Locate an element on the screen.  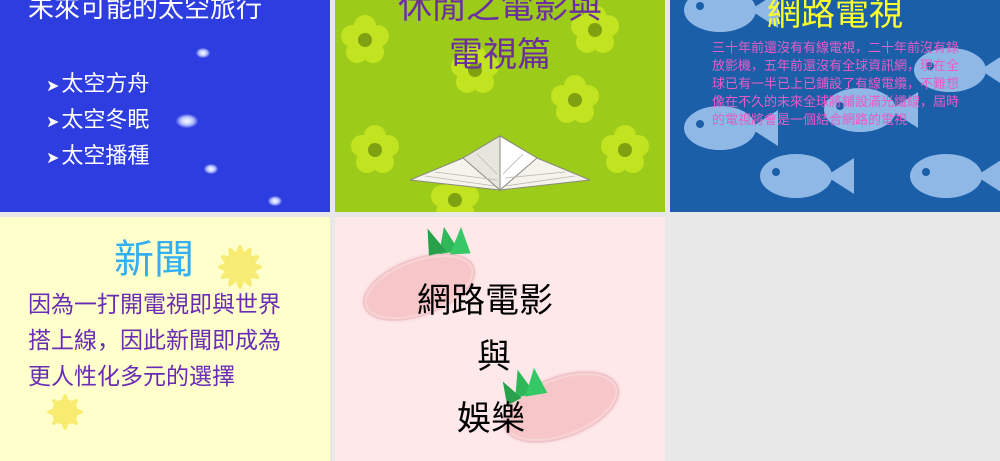
list-item: ➤太空播種 is located at coordinates (97, 160).